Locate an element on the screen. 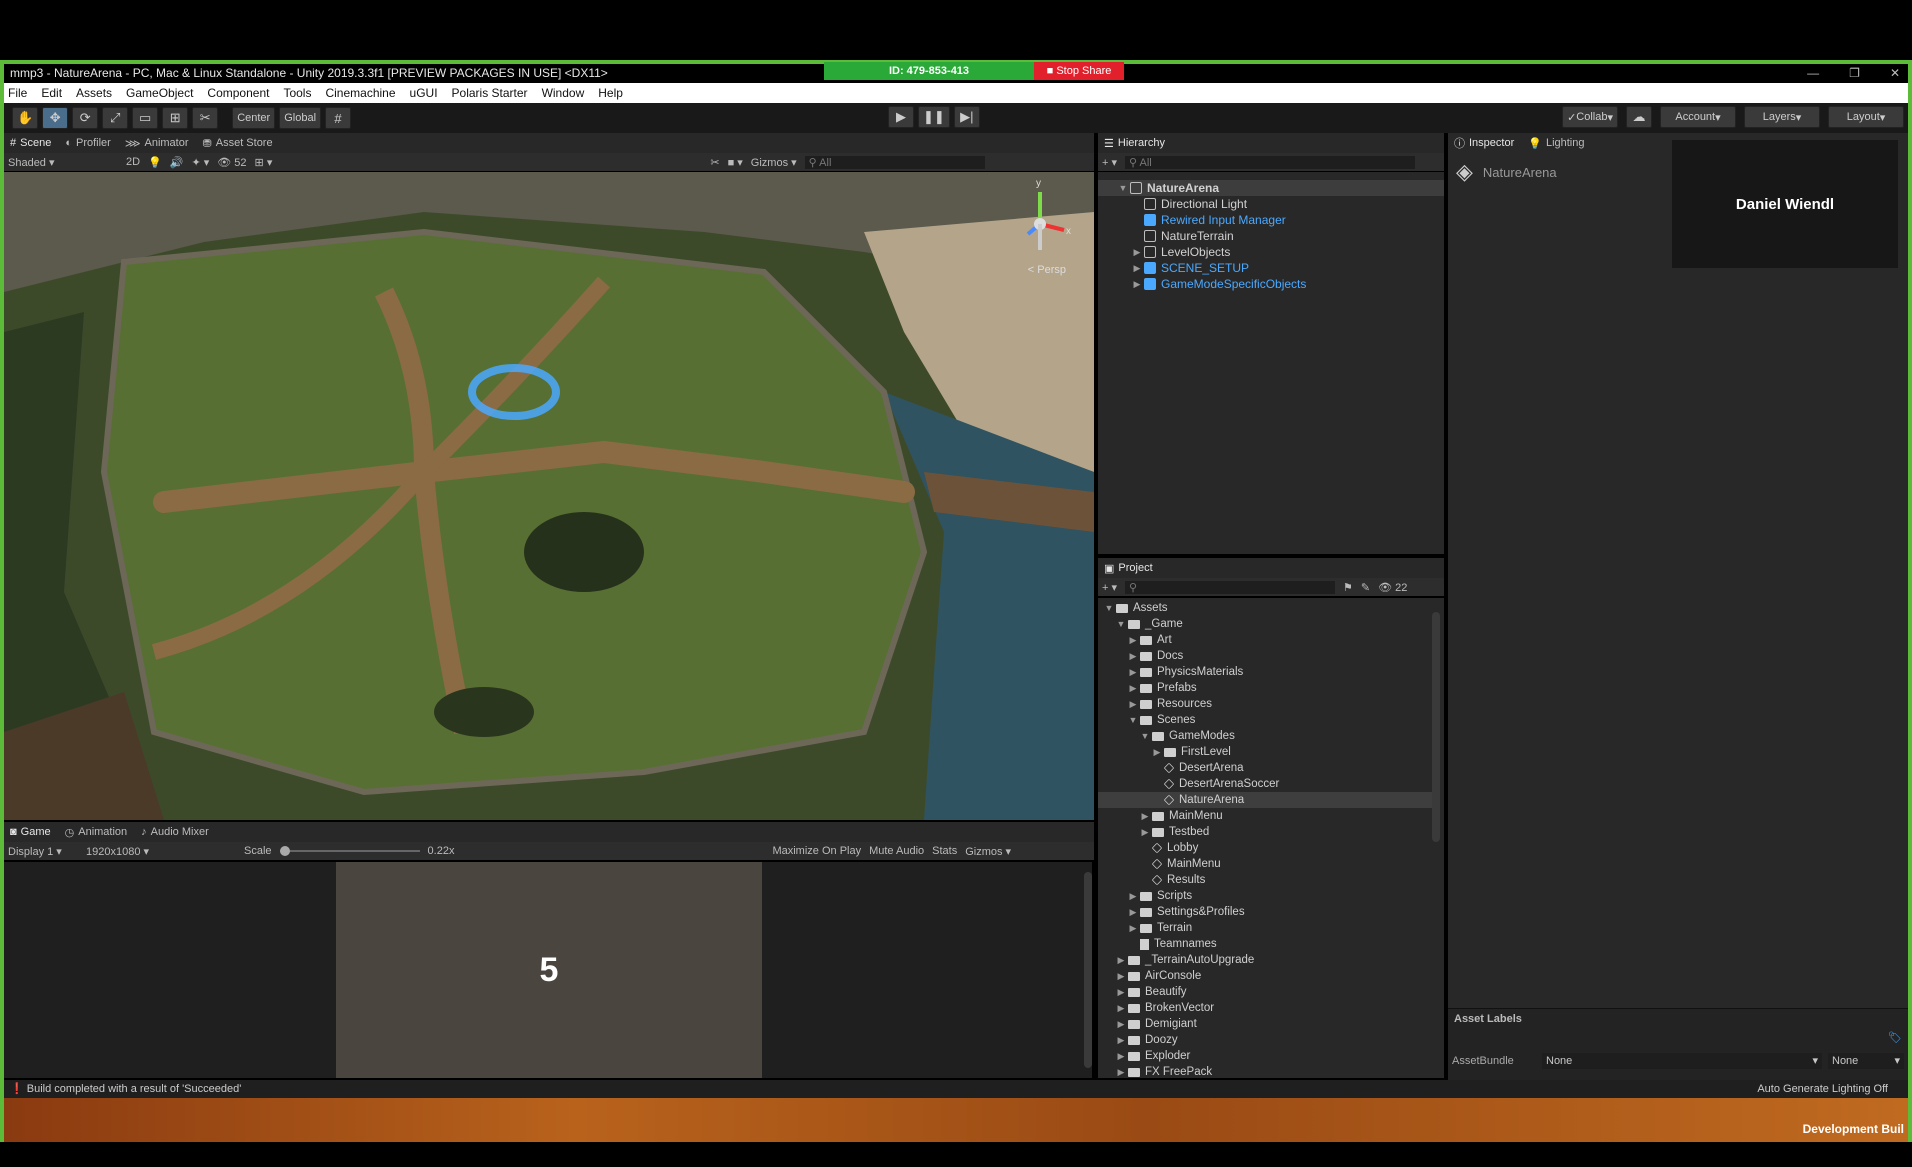 The width and height of the screenshot is (1912, 1167). tab-animator: ⋙ Animator is located at coordinates (157, 143).